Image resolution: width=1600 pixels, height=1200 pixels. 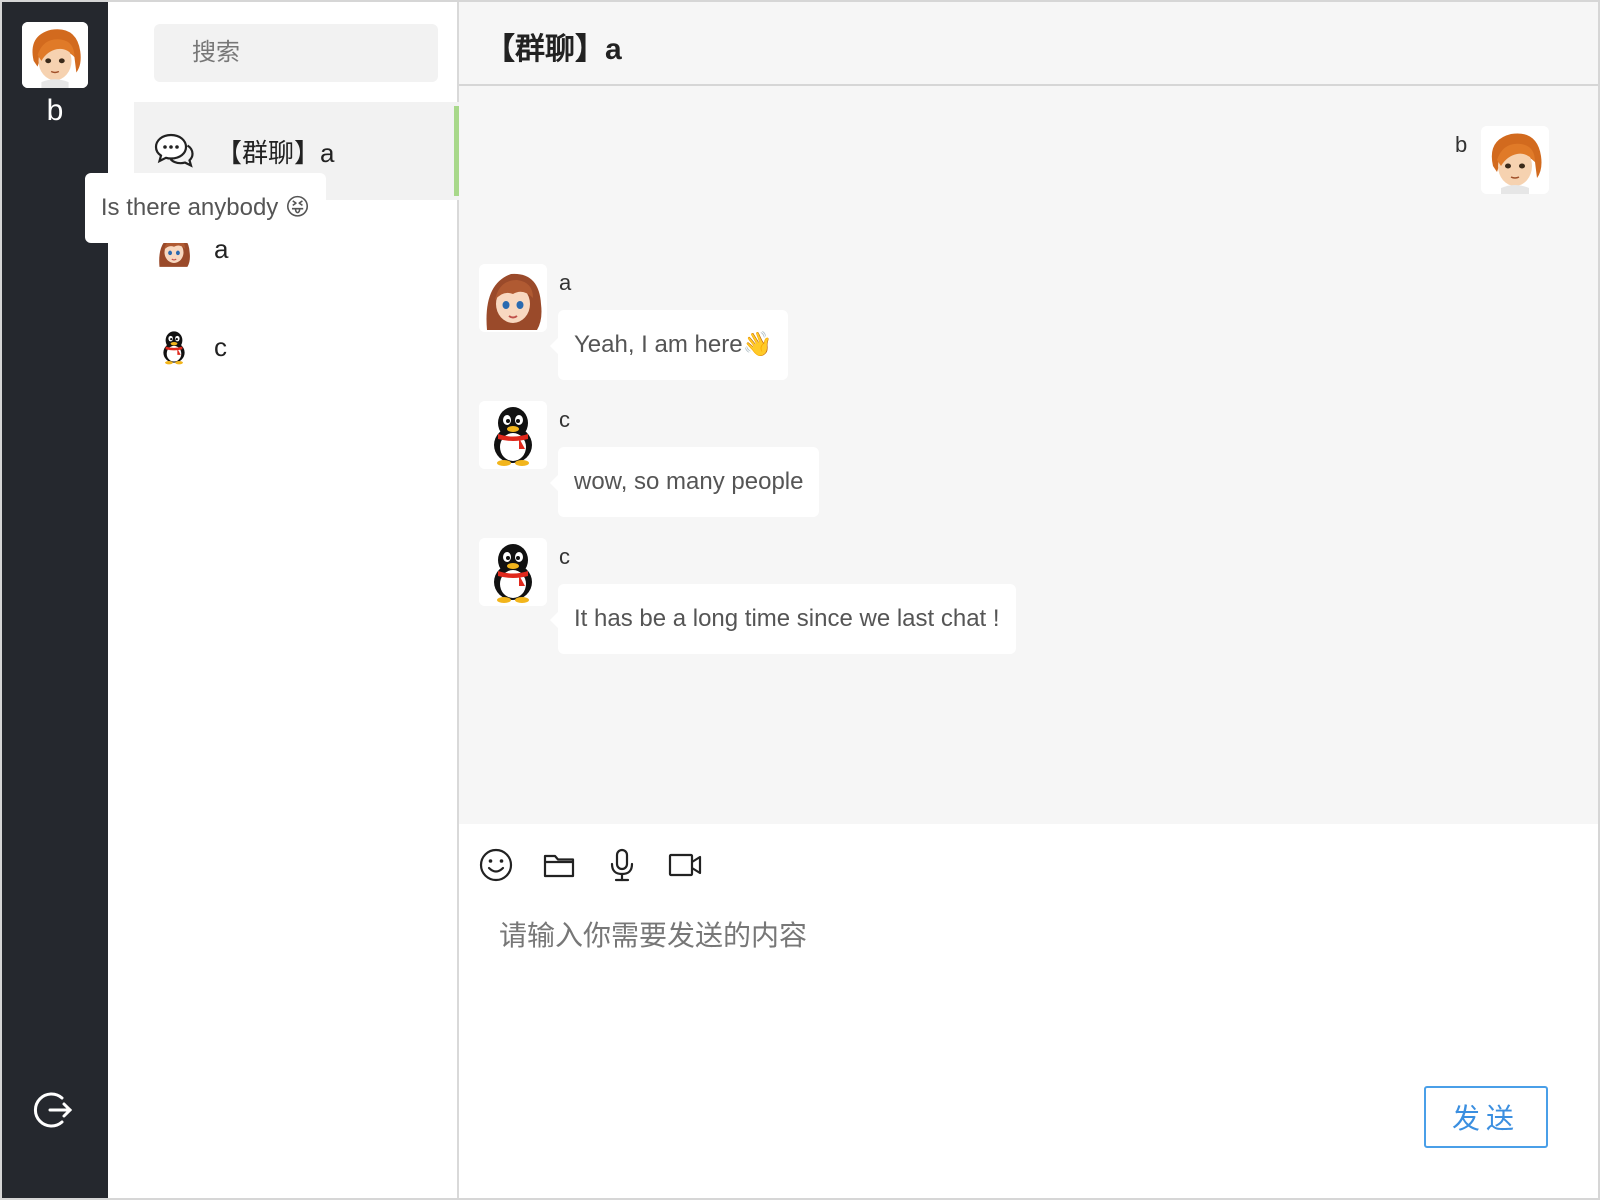 I want to click on chat-title: 【群聊】a, so click(x=553, y=49).